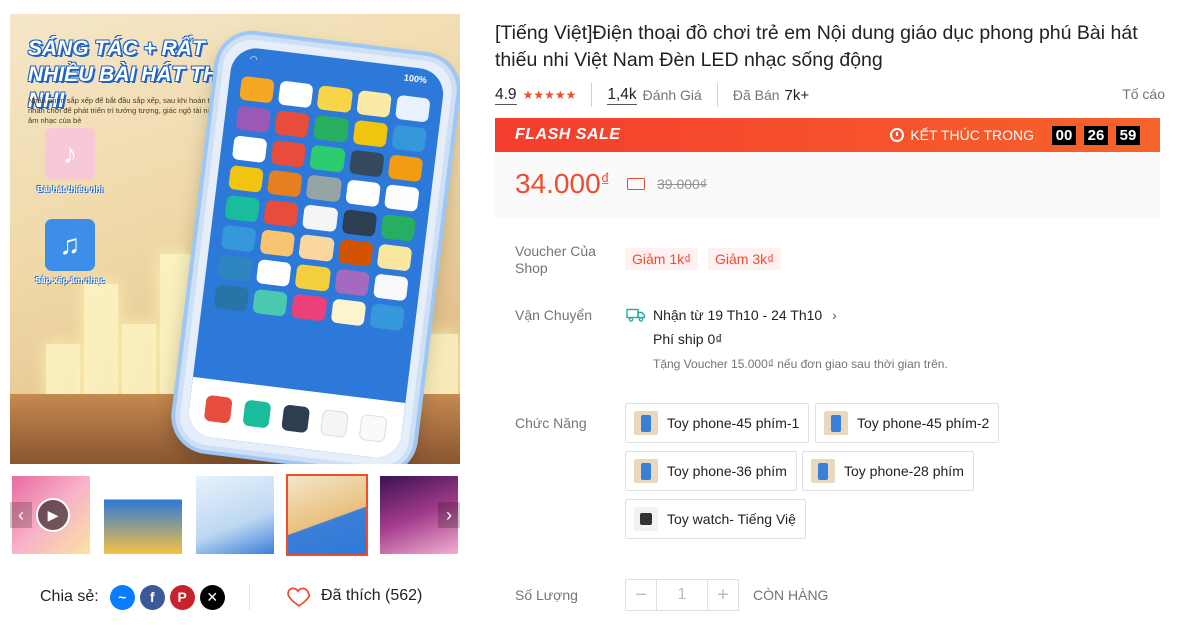 The image size is (1178, 631). Describe the element at coordinates (688, 339) in the screenshot. I see `shipping-fee: Phí ship 0₫` at that location.